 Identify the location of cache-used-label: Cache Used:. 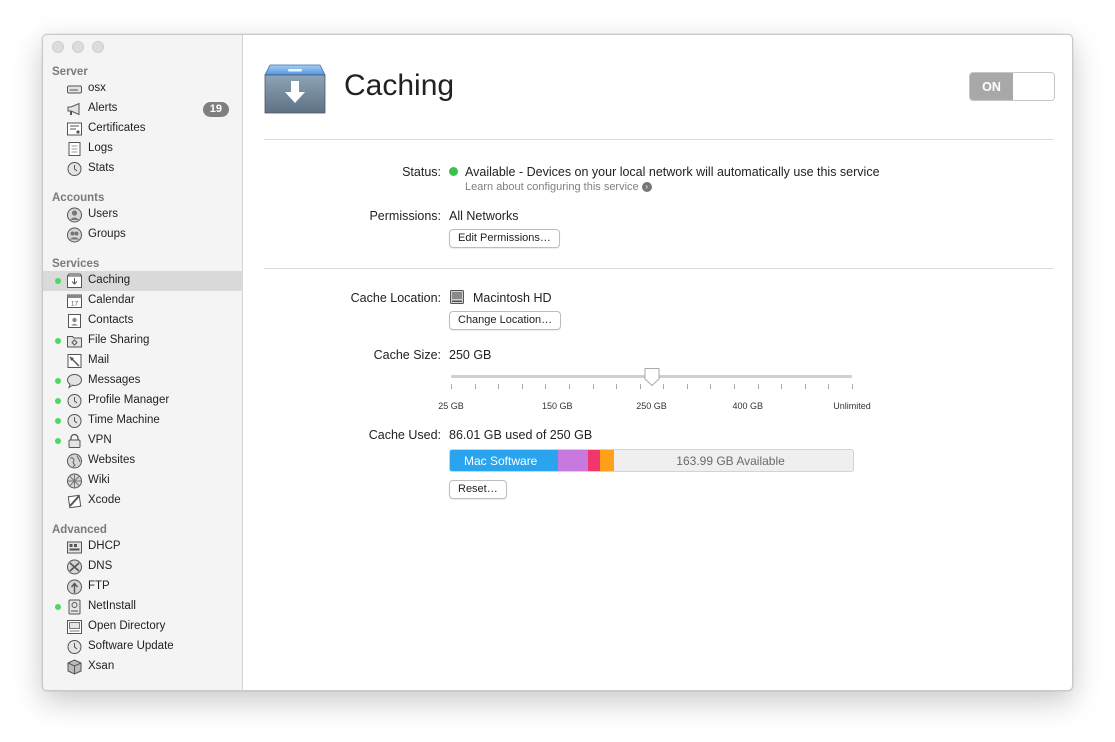
(404, 435).